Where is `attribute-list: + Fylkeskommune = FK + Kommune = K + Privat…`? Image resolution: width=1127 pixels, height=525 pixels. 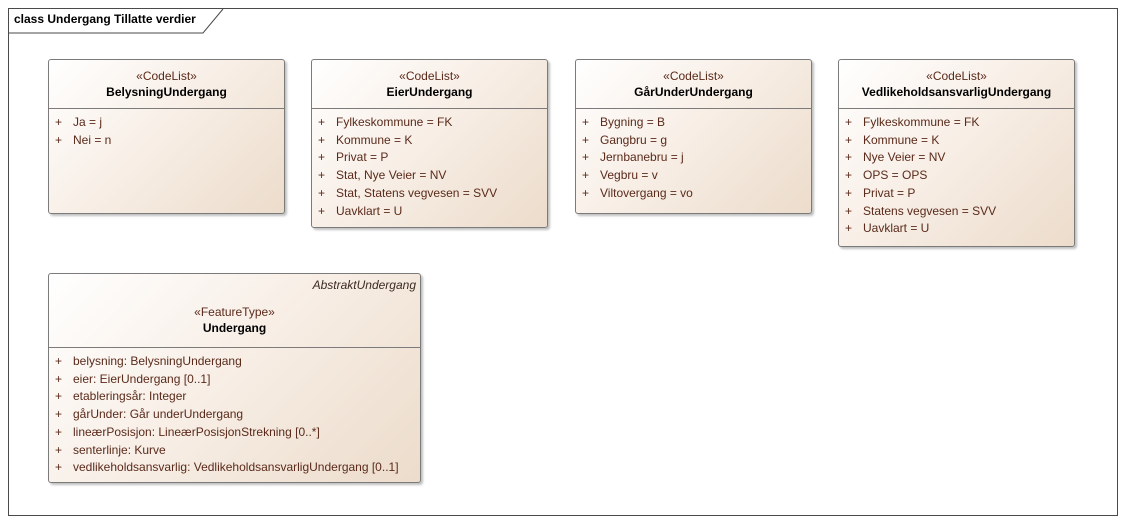 attribute-list: + Fylkeskommune = FK + Kommune = K + Privat… is located at coordinates (429, 164).